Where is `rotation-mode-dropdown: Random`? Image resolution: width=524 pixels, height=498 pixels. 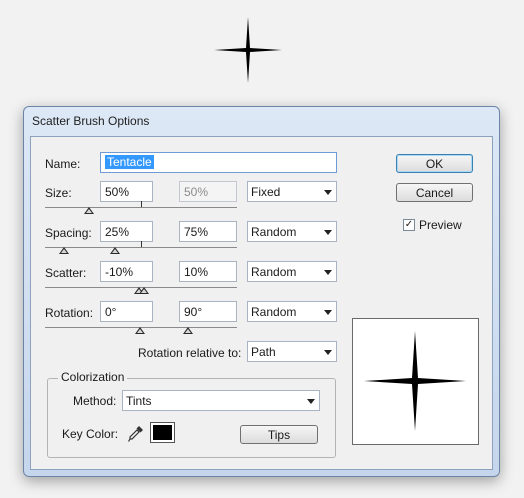 rotation-mode-dropdown: Random is located at coordinates (292, 311).